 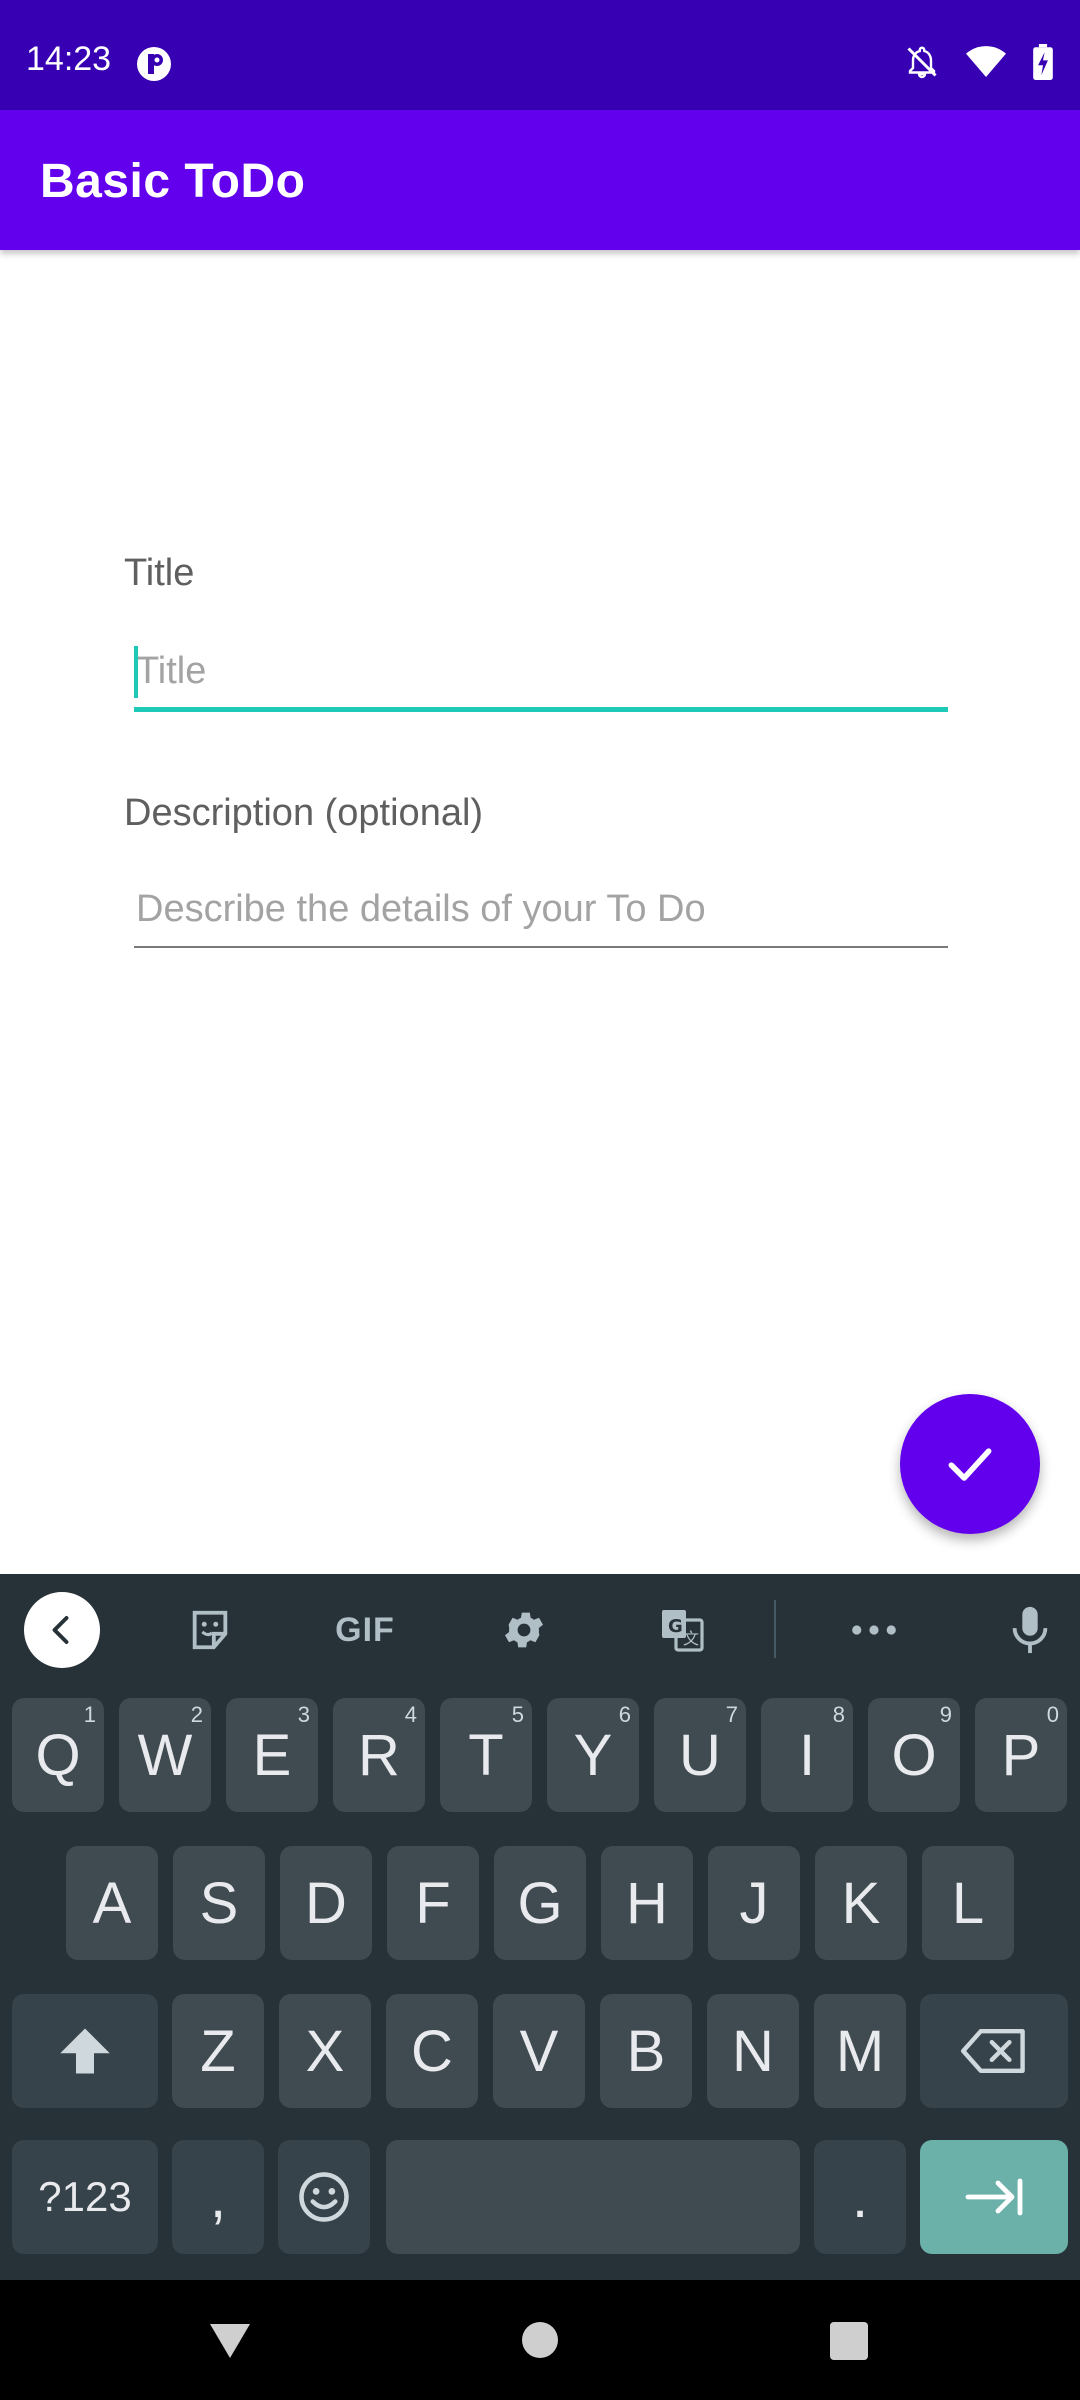 I want to click on emoji-key, so click(x=324, y=2197).